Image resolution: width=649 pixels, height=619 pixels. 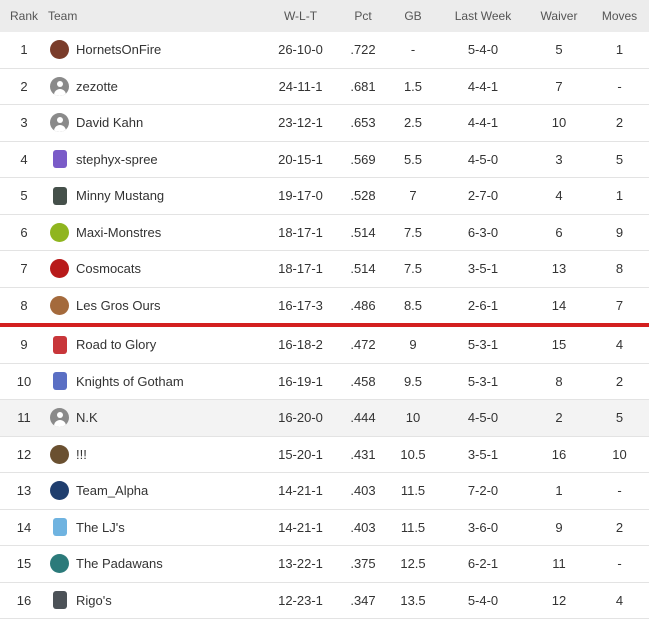 I want to click on team-link: Knights of Gotham, so click(x=156, y=381).